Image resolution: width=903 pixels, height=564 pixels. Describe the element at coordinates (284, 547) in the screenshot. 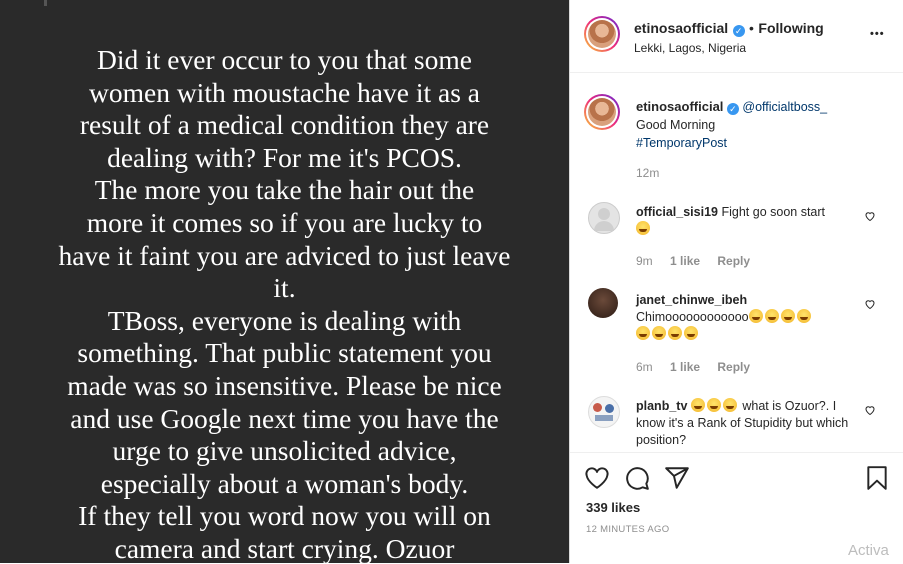

I see `story-line: camera and start crying. Ozuor` at that location.